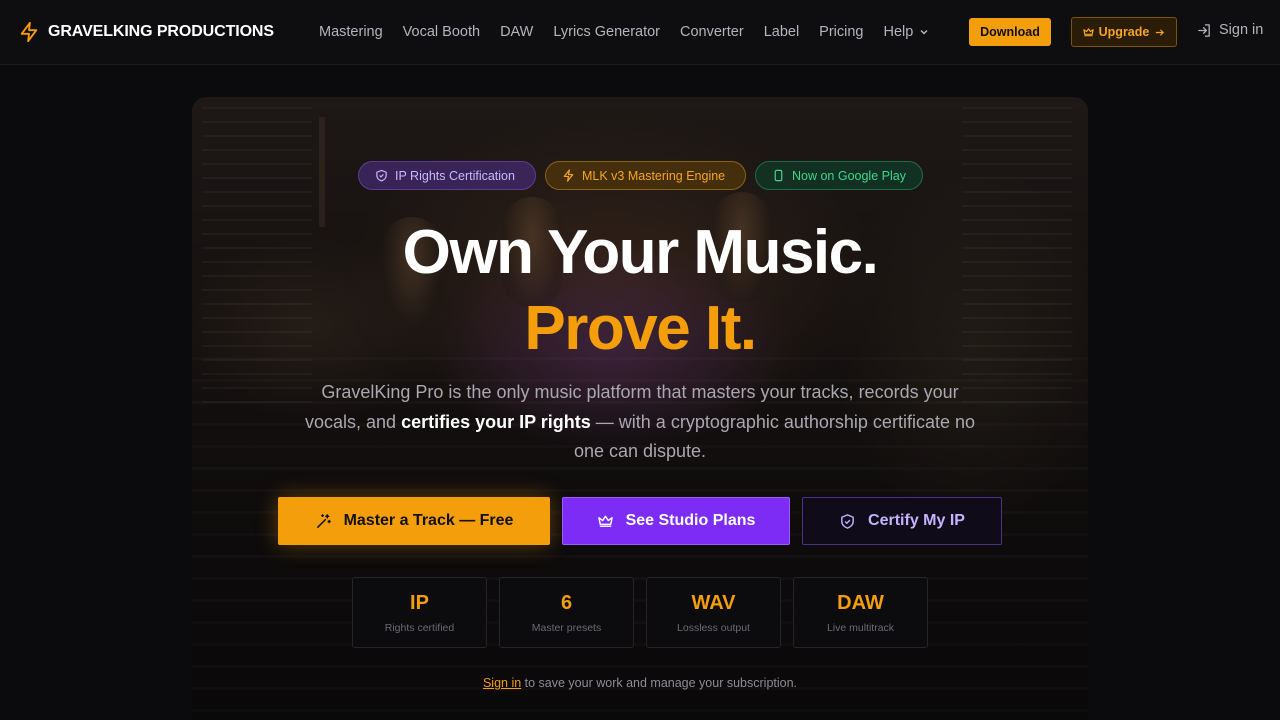  I want to click on certify-ip-button: Certify My IP, so click(902, 521).